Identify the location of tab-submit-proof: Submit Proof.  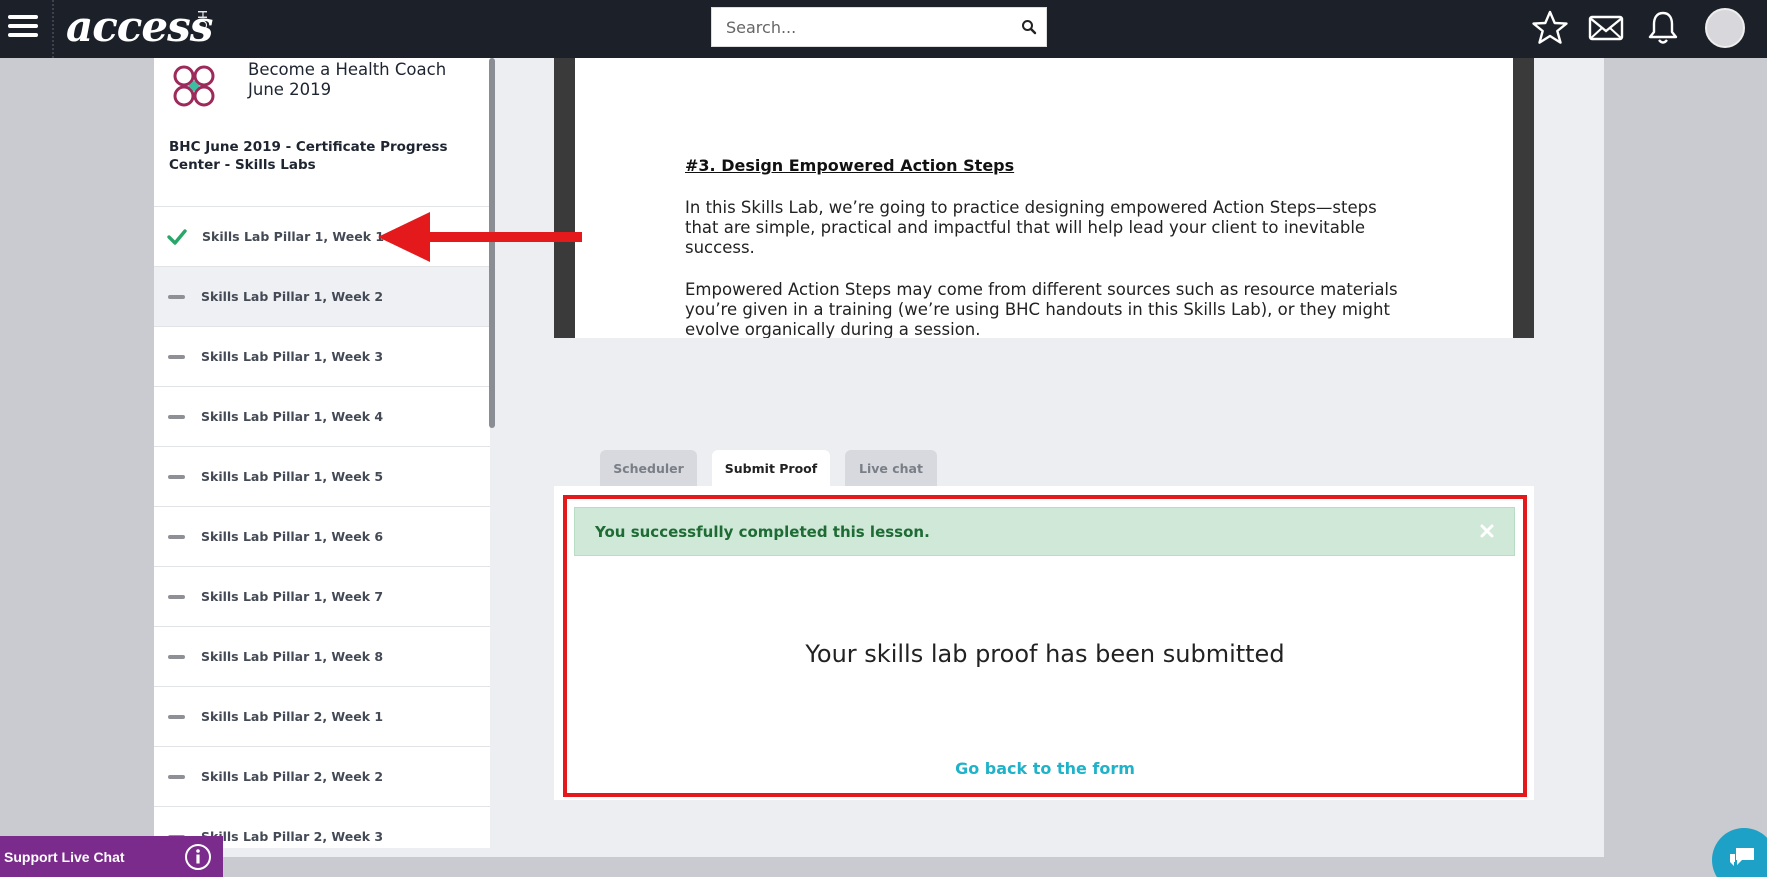
(771, 468).